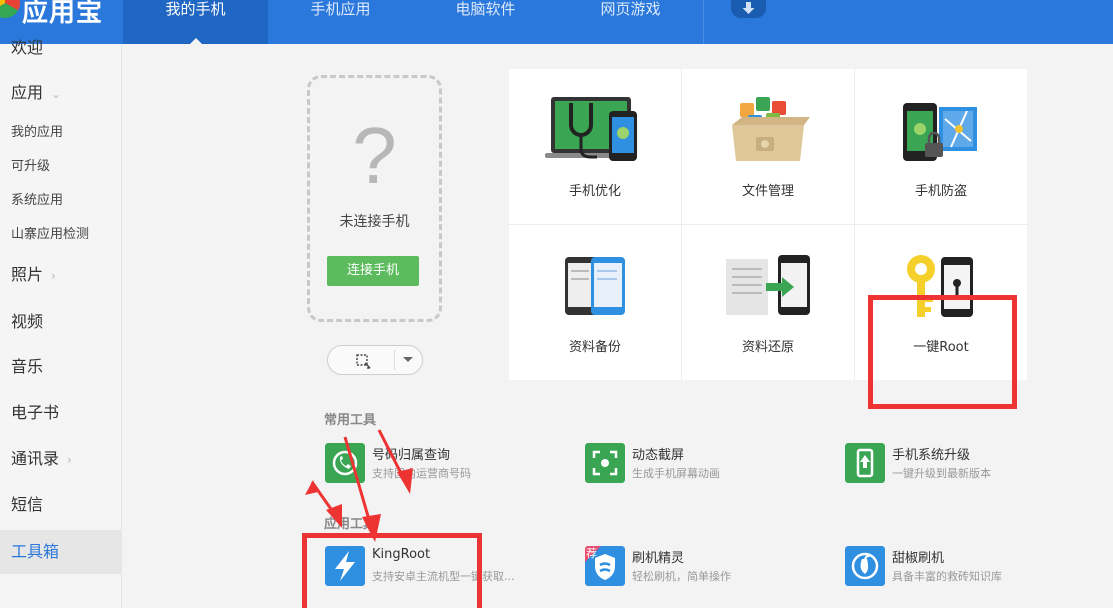 The image size is (1113, 608). I want to click on annotation-arrows, so click(359, 485).